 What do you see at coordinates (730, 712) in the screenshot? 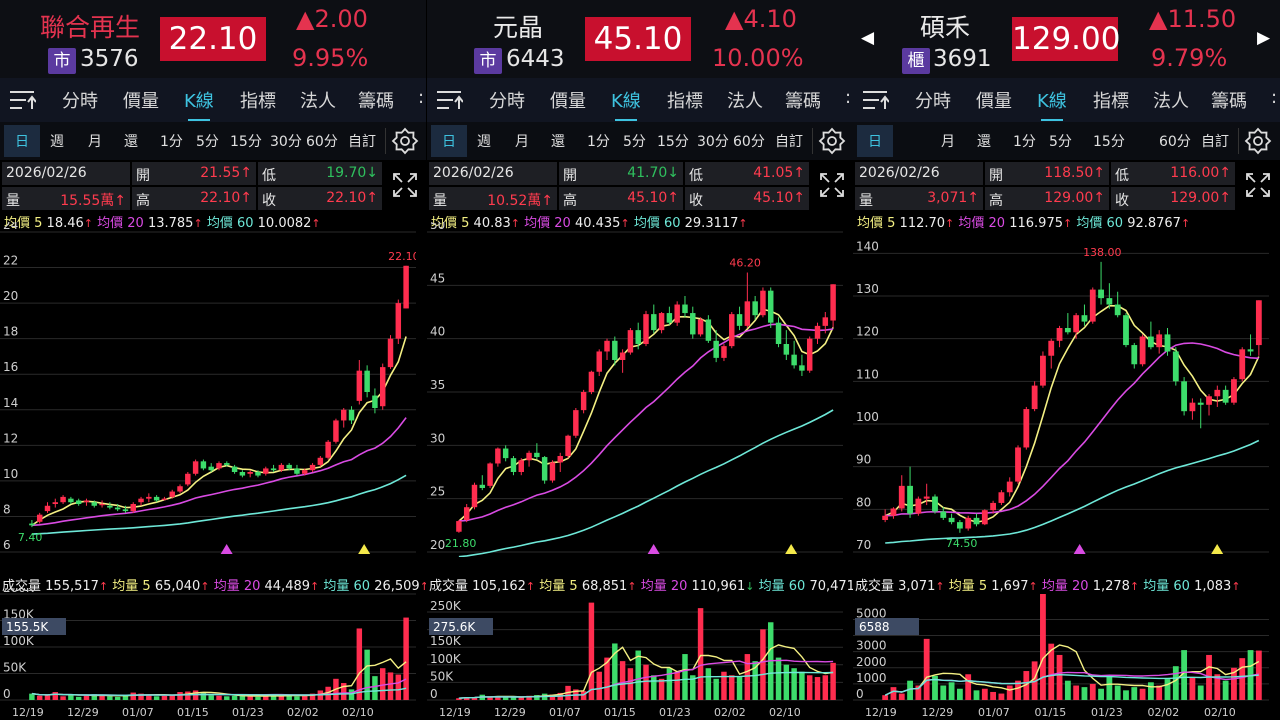
I see `x-tick-label: 02/02` at bounding box center [730, 712].